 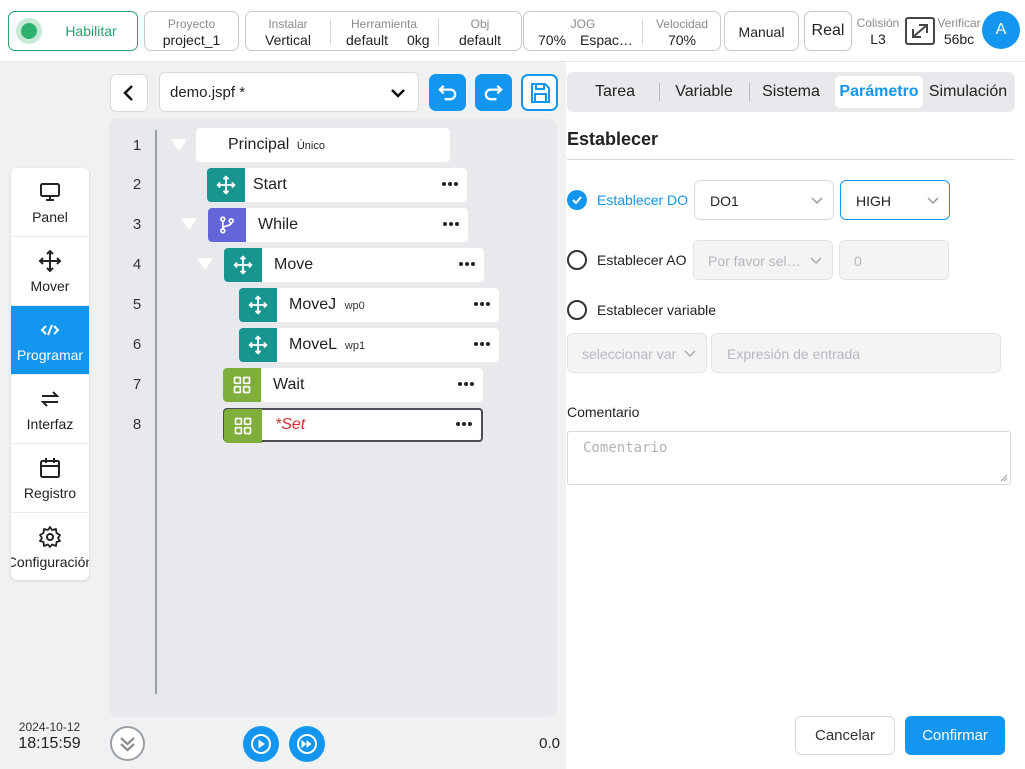 What do you see at coordinates (642, 200) in the screenshot?
I see `set-do-label: Establecer DO` at bounding box center [642, 200].